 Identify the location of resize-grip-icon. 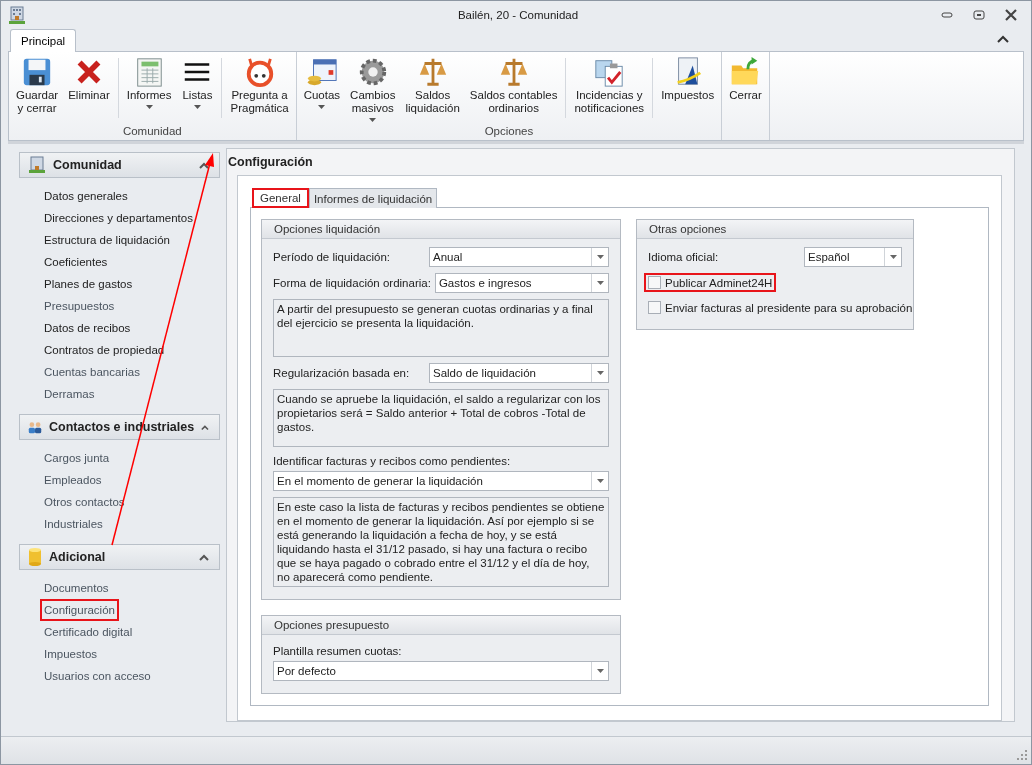
(1022, 755).